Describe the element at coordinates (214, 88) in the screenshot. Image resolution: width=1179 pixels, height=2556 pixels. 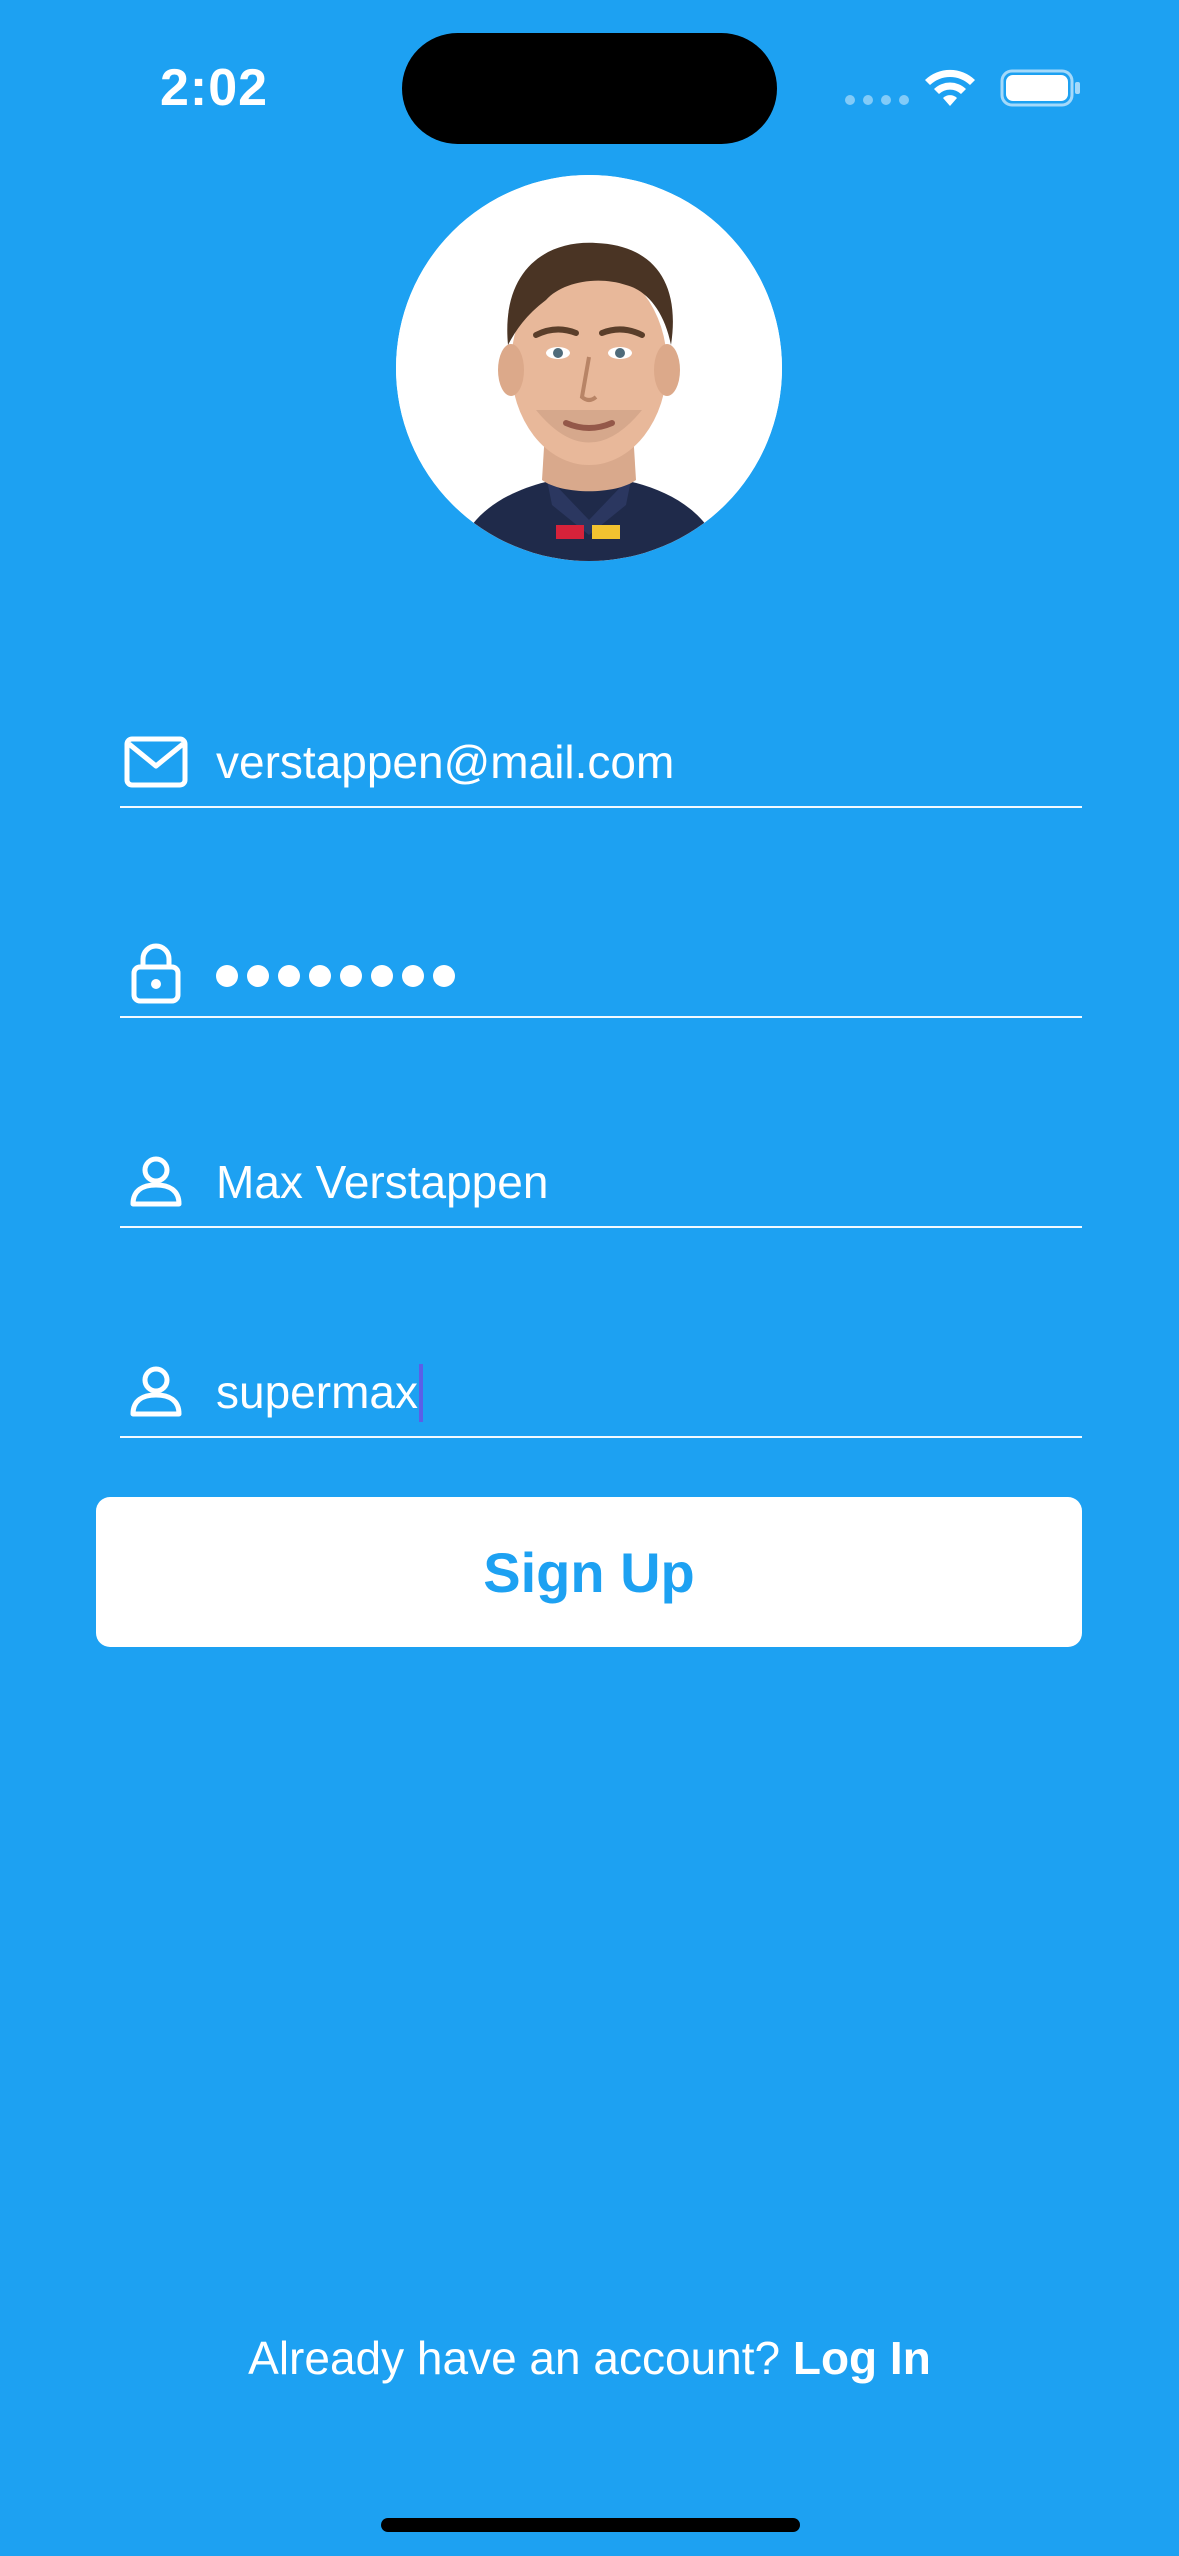
I see `status-time: 2:02` at that location.